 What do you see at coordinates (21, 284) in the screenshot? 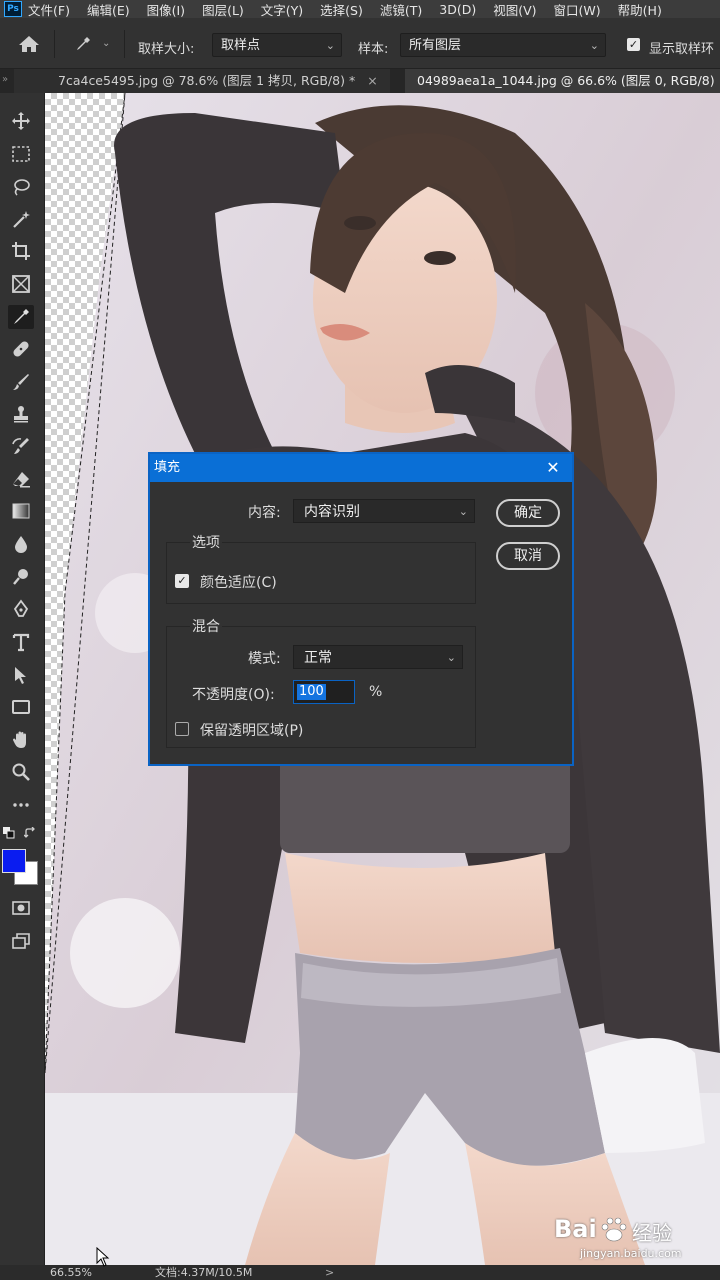
I see `frame-tool-icon` at bounding box center [21, 284].